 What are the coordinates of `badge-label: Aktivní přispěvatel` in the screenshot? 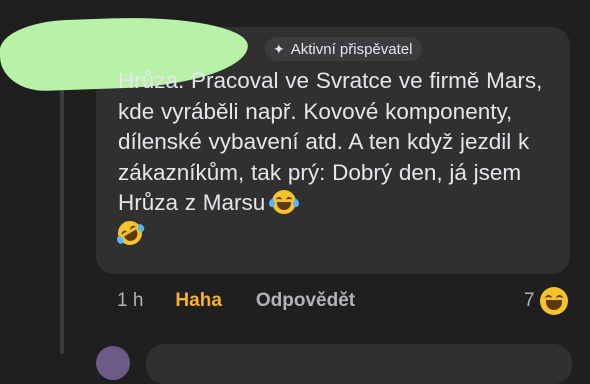 It's located at (351, 49).